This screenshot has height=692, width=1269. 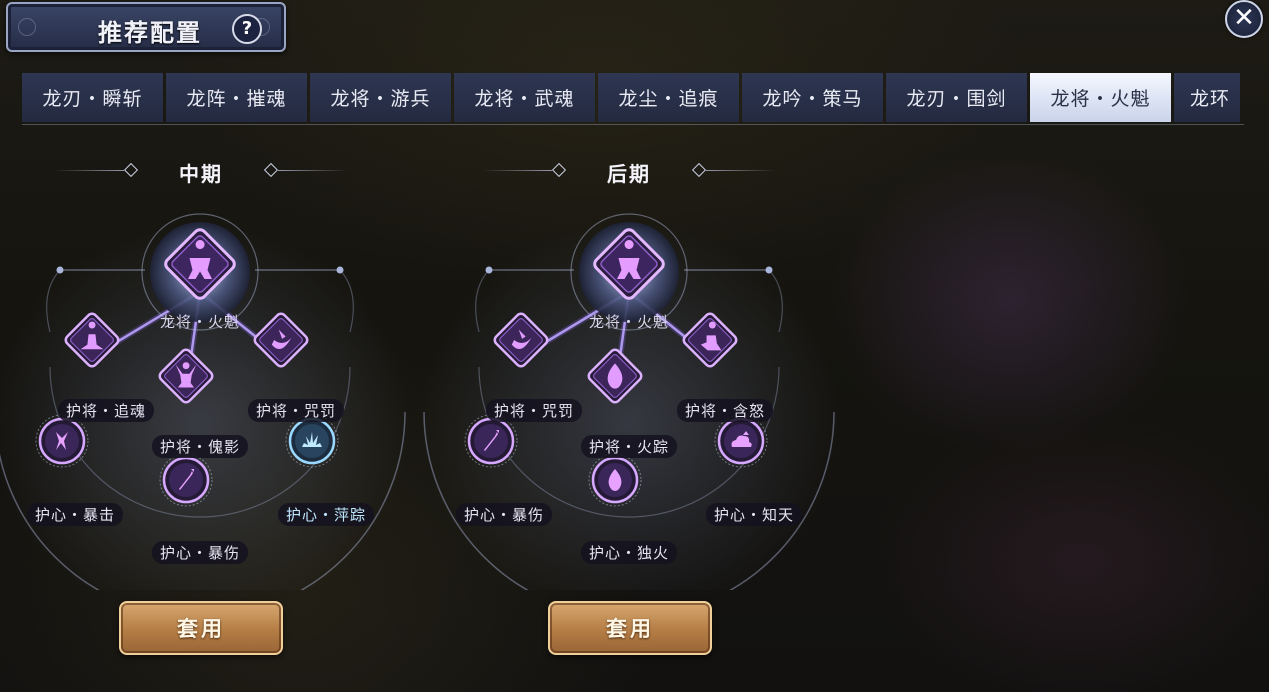 I want to click on tab-longhuan: 龙环, so click(x=1207, y=97).